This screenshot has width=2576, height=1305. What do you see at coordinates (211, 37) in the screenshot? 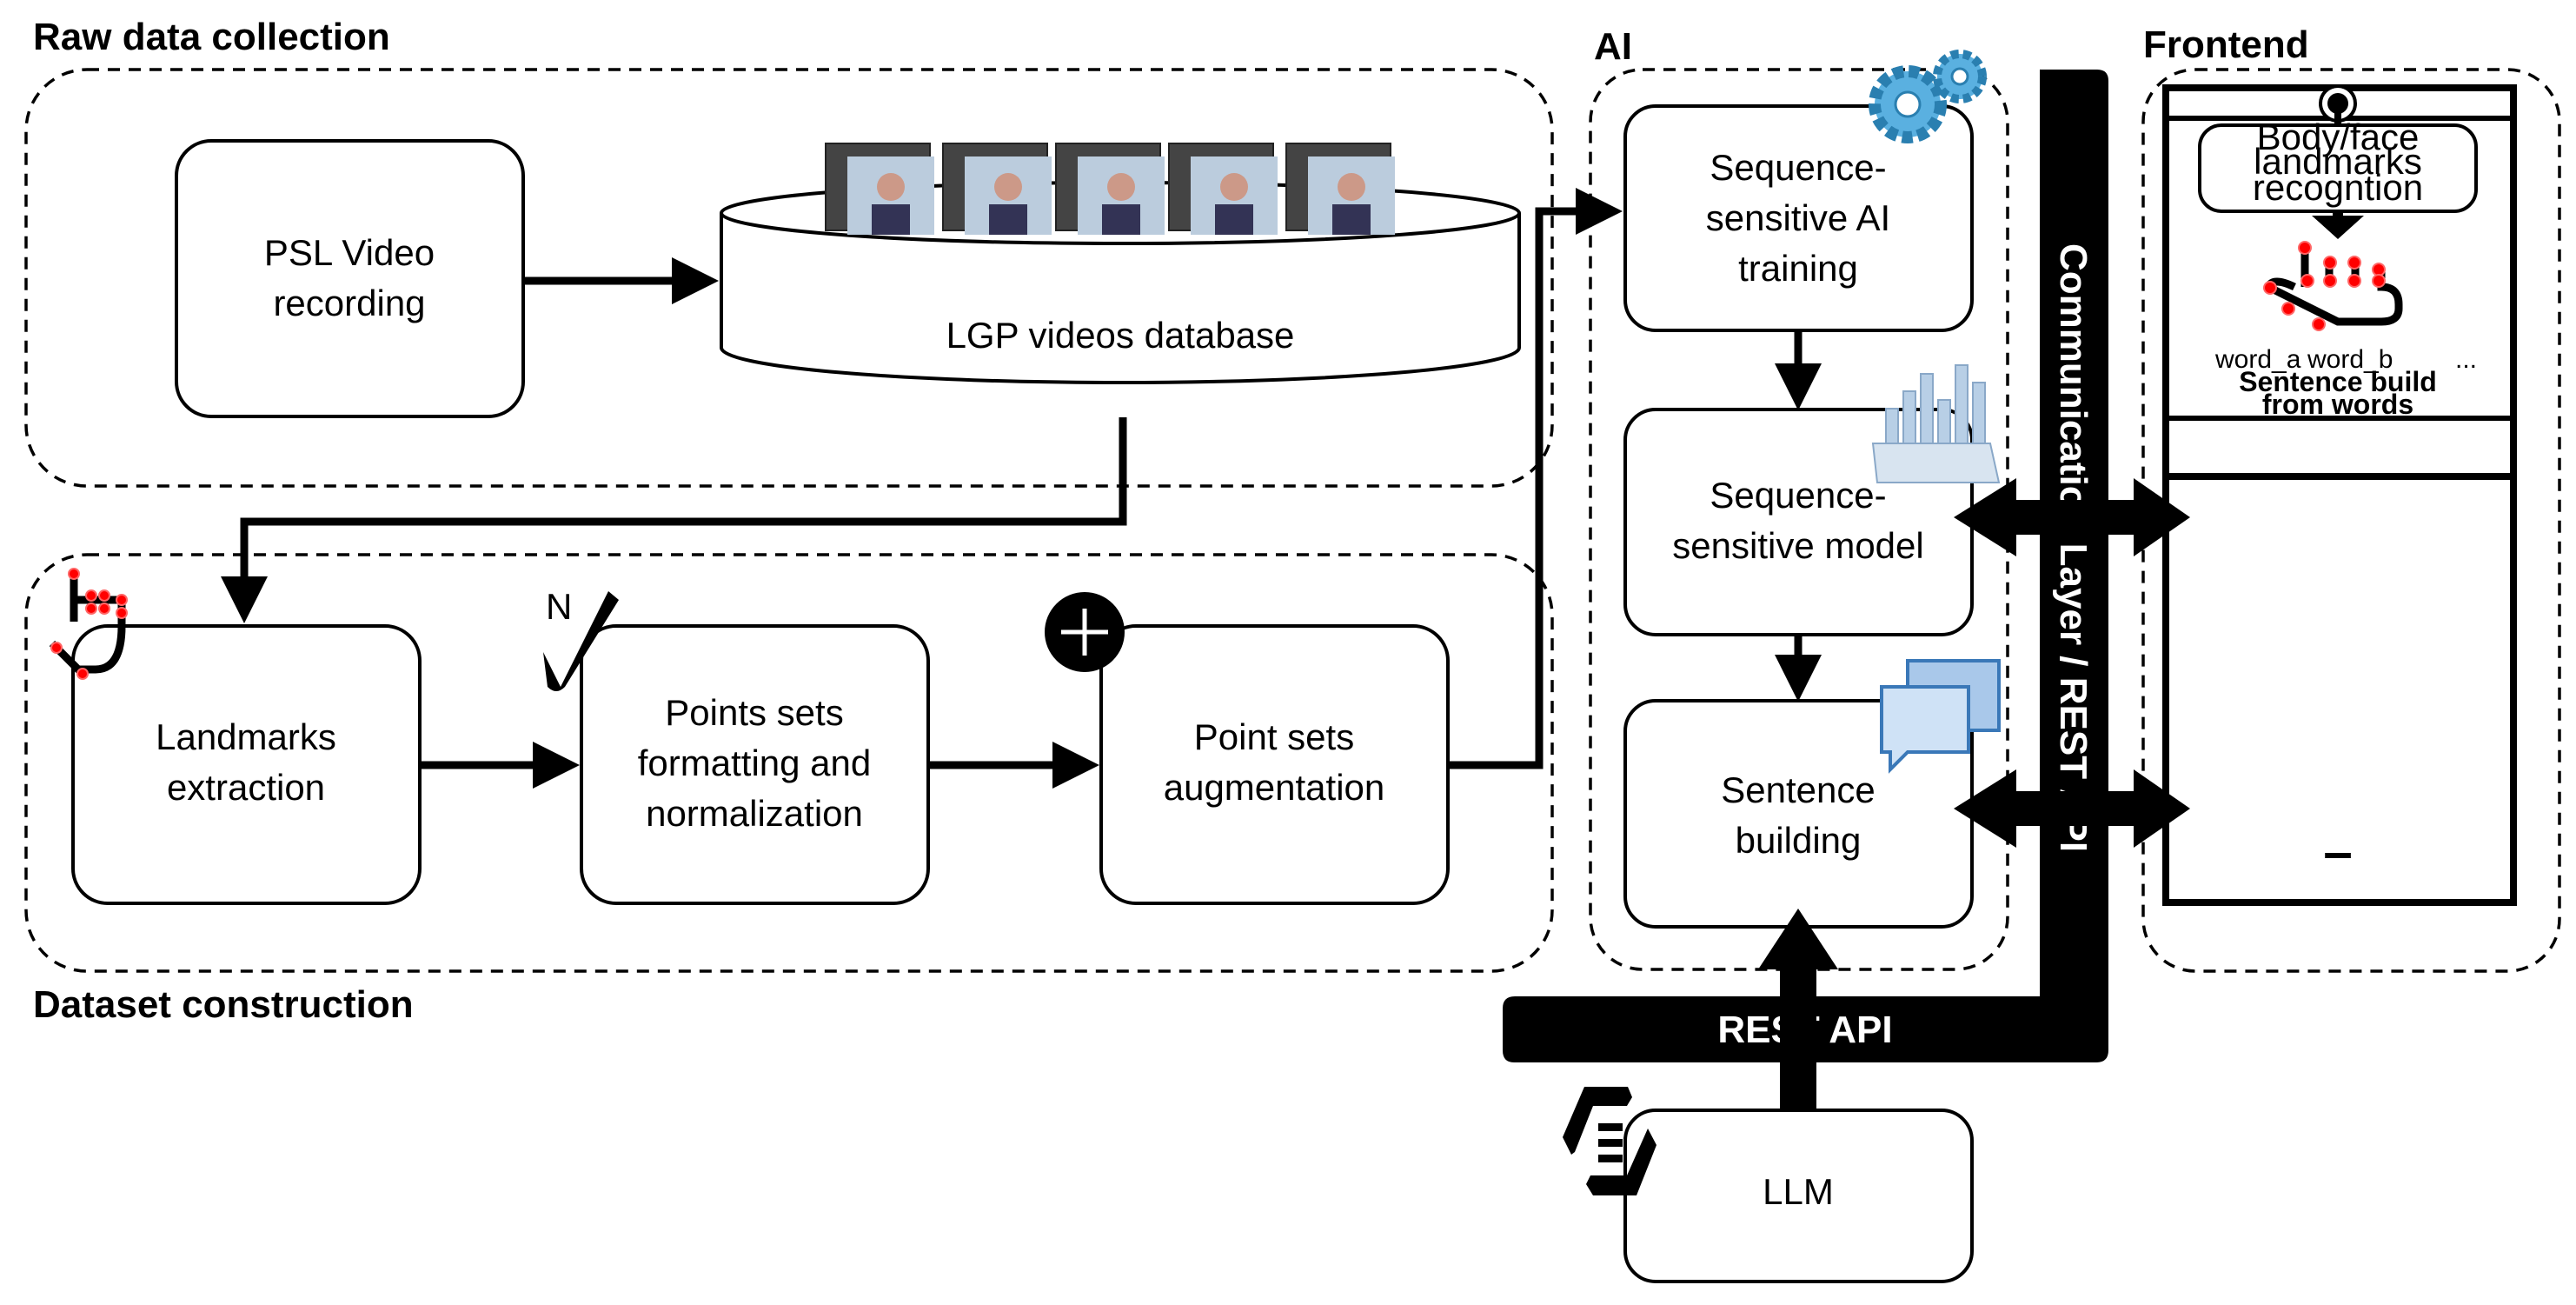
I see `group-label-raw: Raw data collection` at bounding box center [211, 37].